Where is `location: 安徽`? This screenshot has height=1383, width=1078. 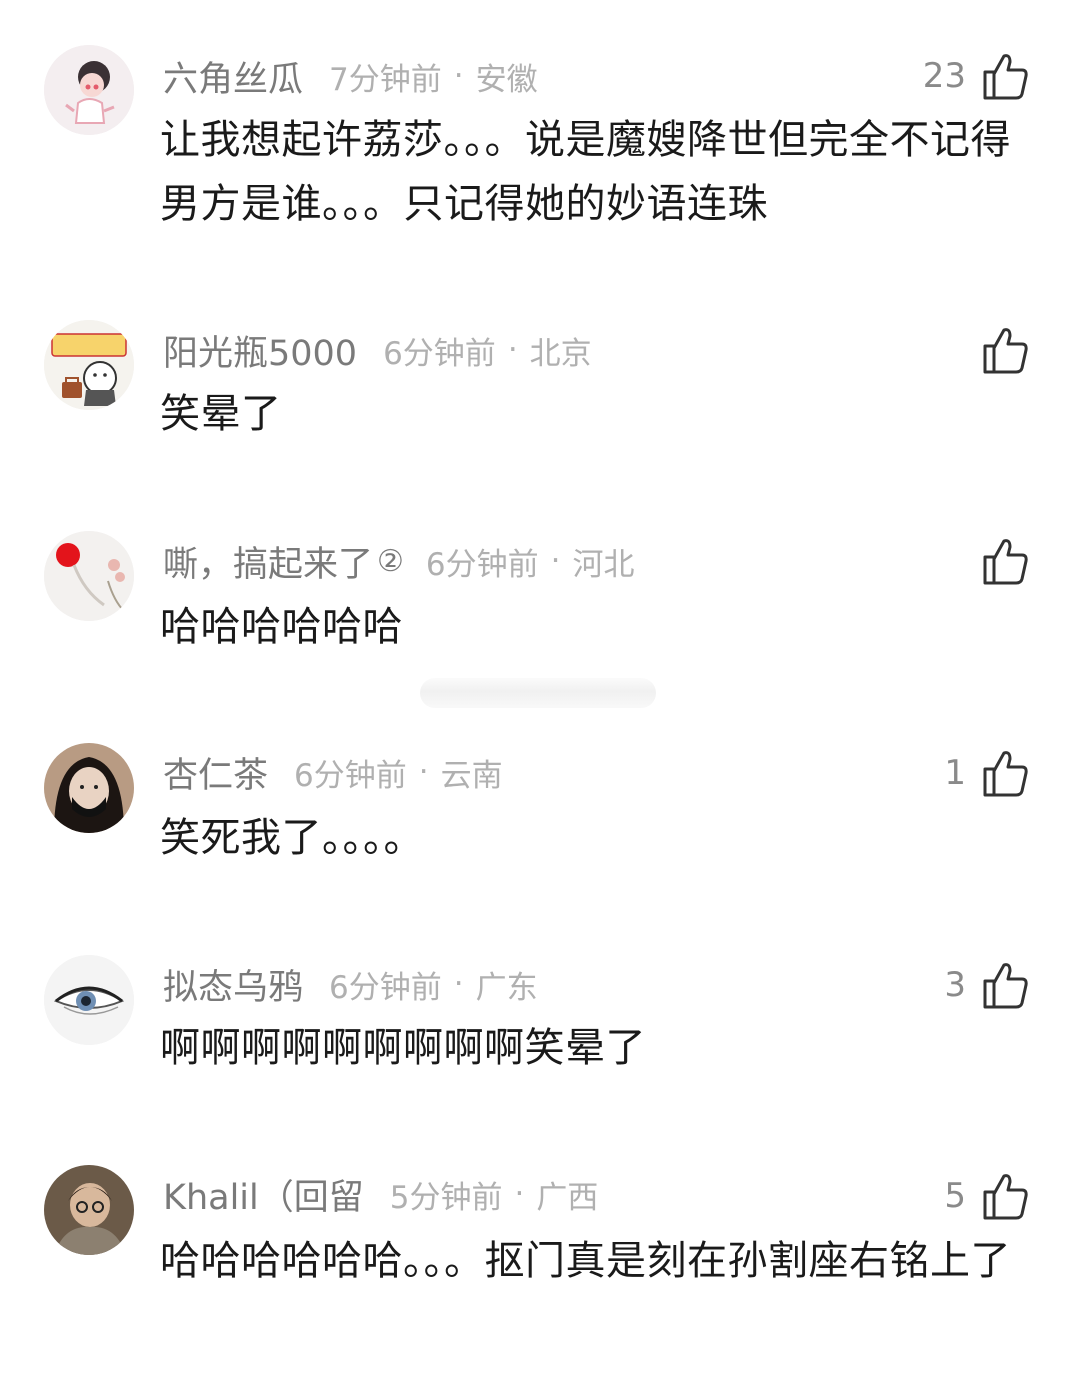 location: 安徽 is located at coordinates (506, 79).